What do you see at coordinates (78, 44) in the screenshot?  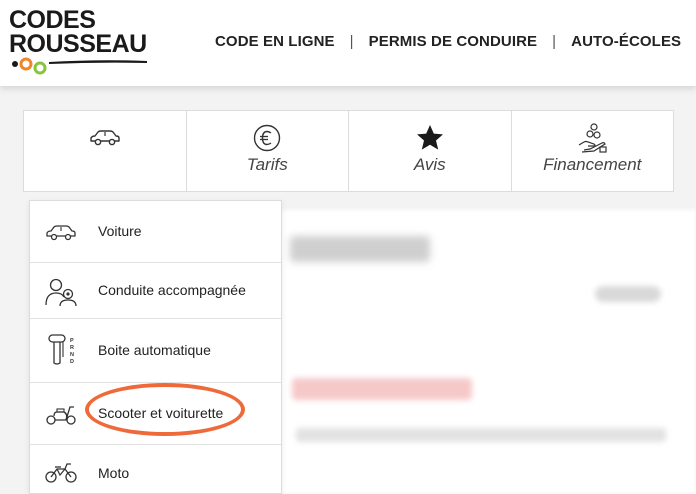 I see `logo-text-line2: ROUSSEAU` at bounding box center [78, 44].